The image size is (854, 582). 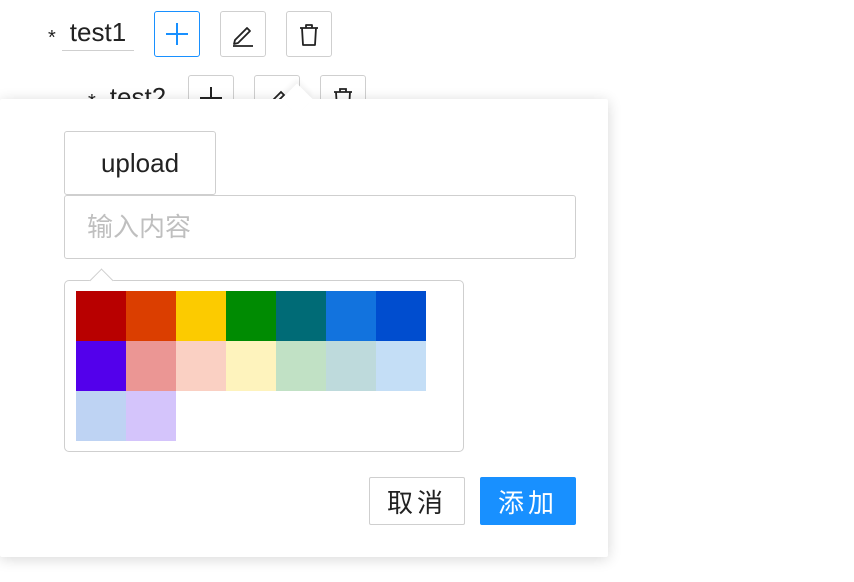 I want to click on upload-button: upload, so click(x=140, y=163).